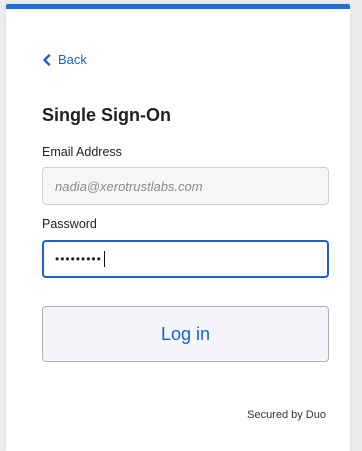 The image size is (362, 451). Describe the element at coordinates (286, 415) in the screenshot. I see `secured-by-text: Secured by Duo` at that location.